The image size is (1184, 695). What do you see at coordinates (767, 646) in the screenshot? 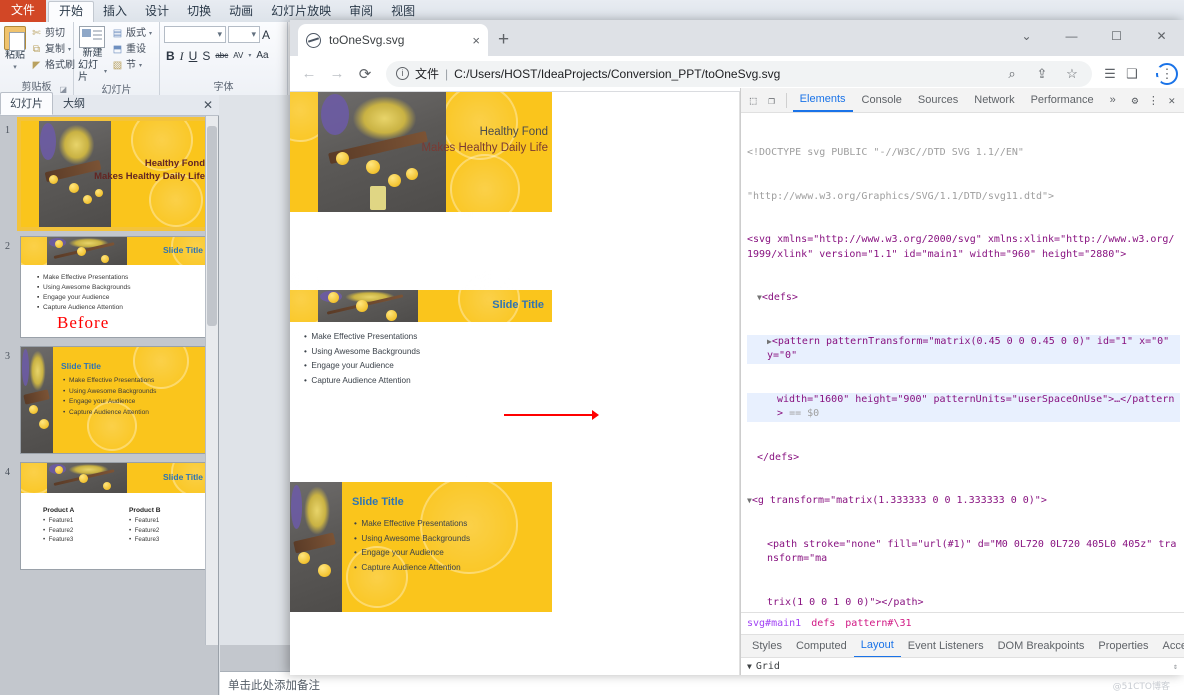
I see `sidebar-tab-styles: Styles` at bounding box center [767, 646].